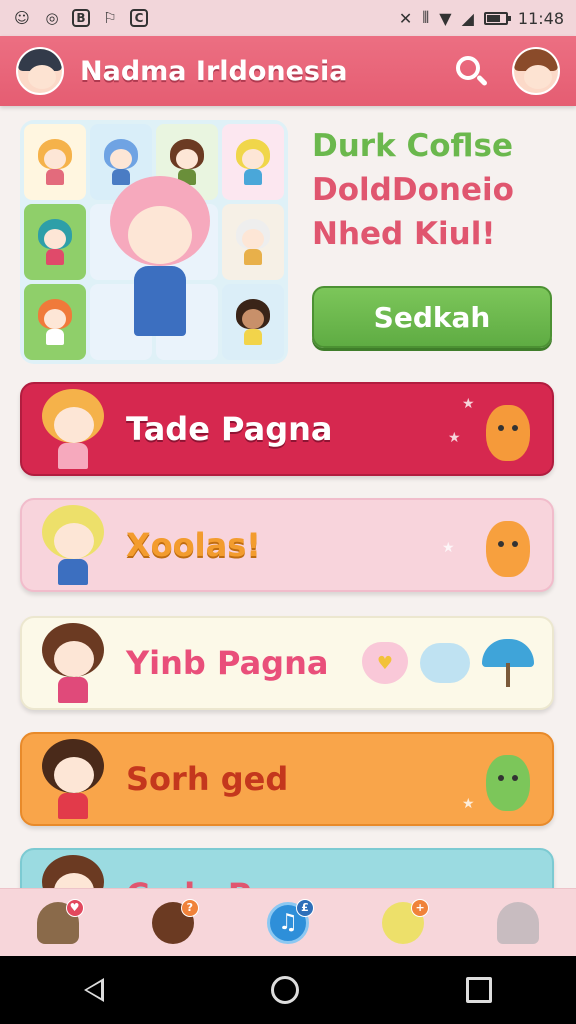 This screenshot has width=576, height=1024. Describe the element at coordinates (110, 18) in the screenshot. I see `flag-icon: ⚐` at that location.